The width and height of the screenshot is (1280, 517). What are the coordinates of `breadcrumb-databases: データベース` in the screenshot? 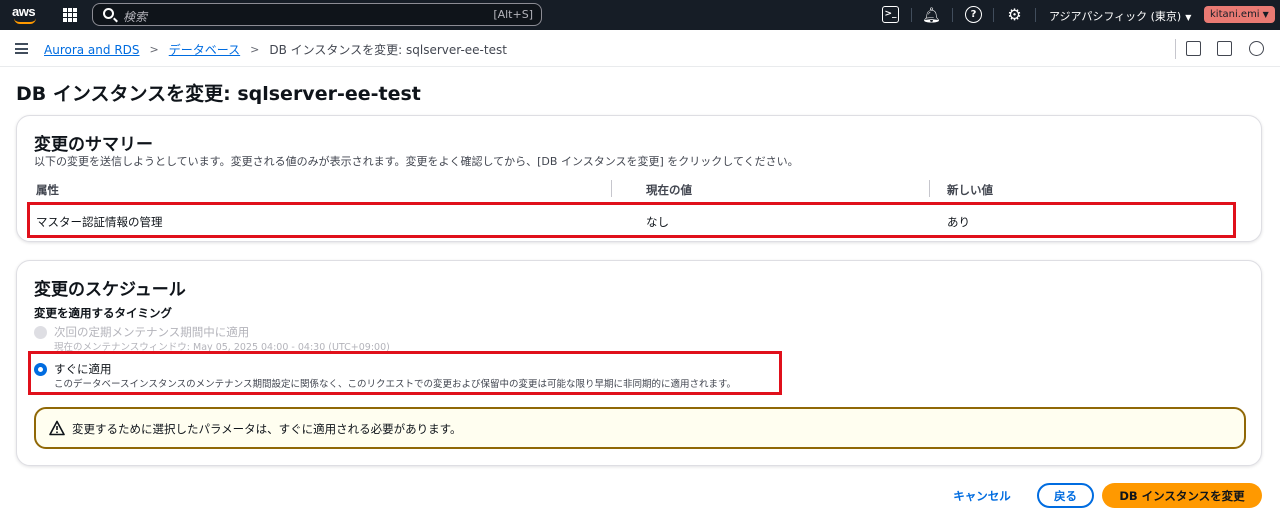 It's located at (204, 49).